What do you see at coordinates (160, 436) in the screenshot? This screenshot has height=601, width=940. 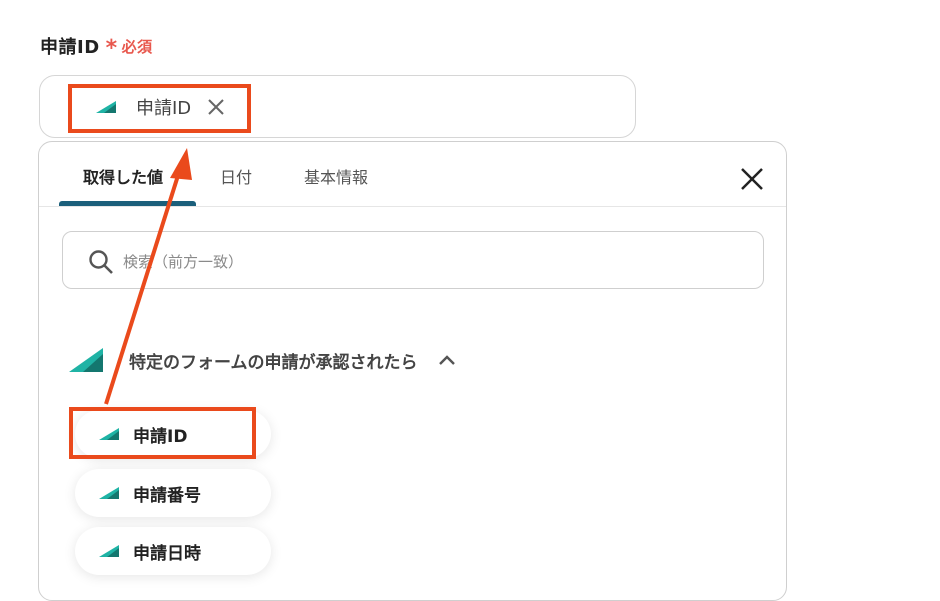 I see `list-item-label: 申請ID` at bounding box center [160, 436].